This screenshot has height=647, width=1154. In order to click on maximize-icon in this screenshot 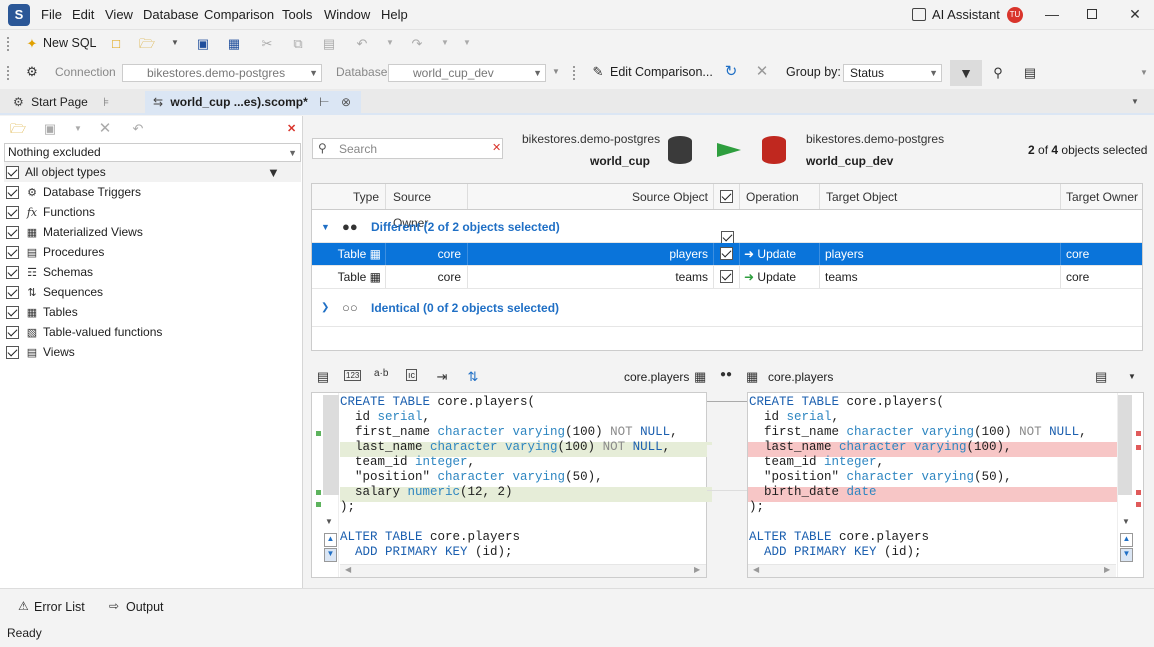, I will do `click(1092, 14)`.